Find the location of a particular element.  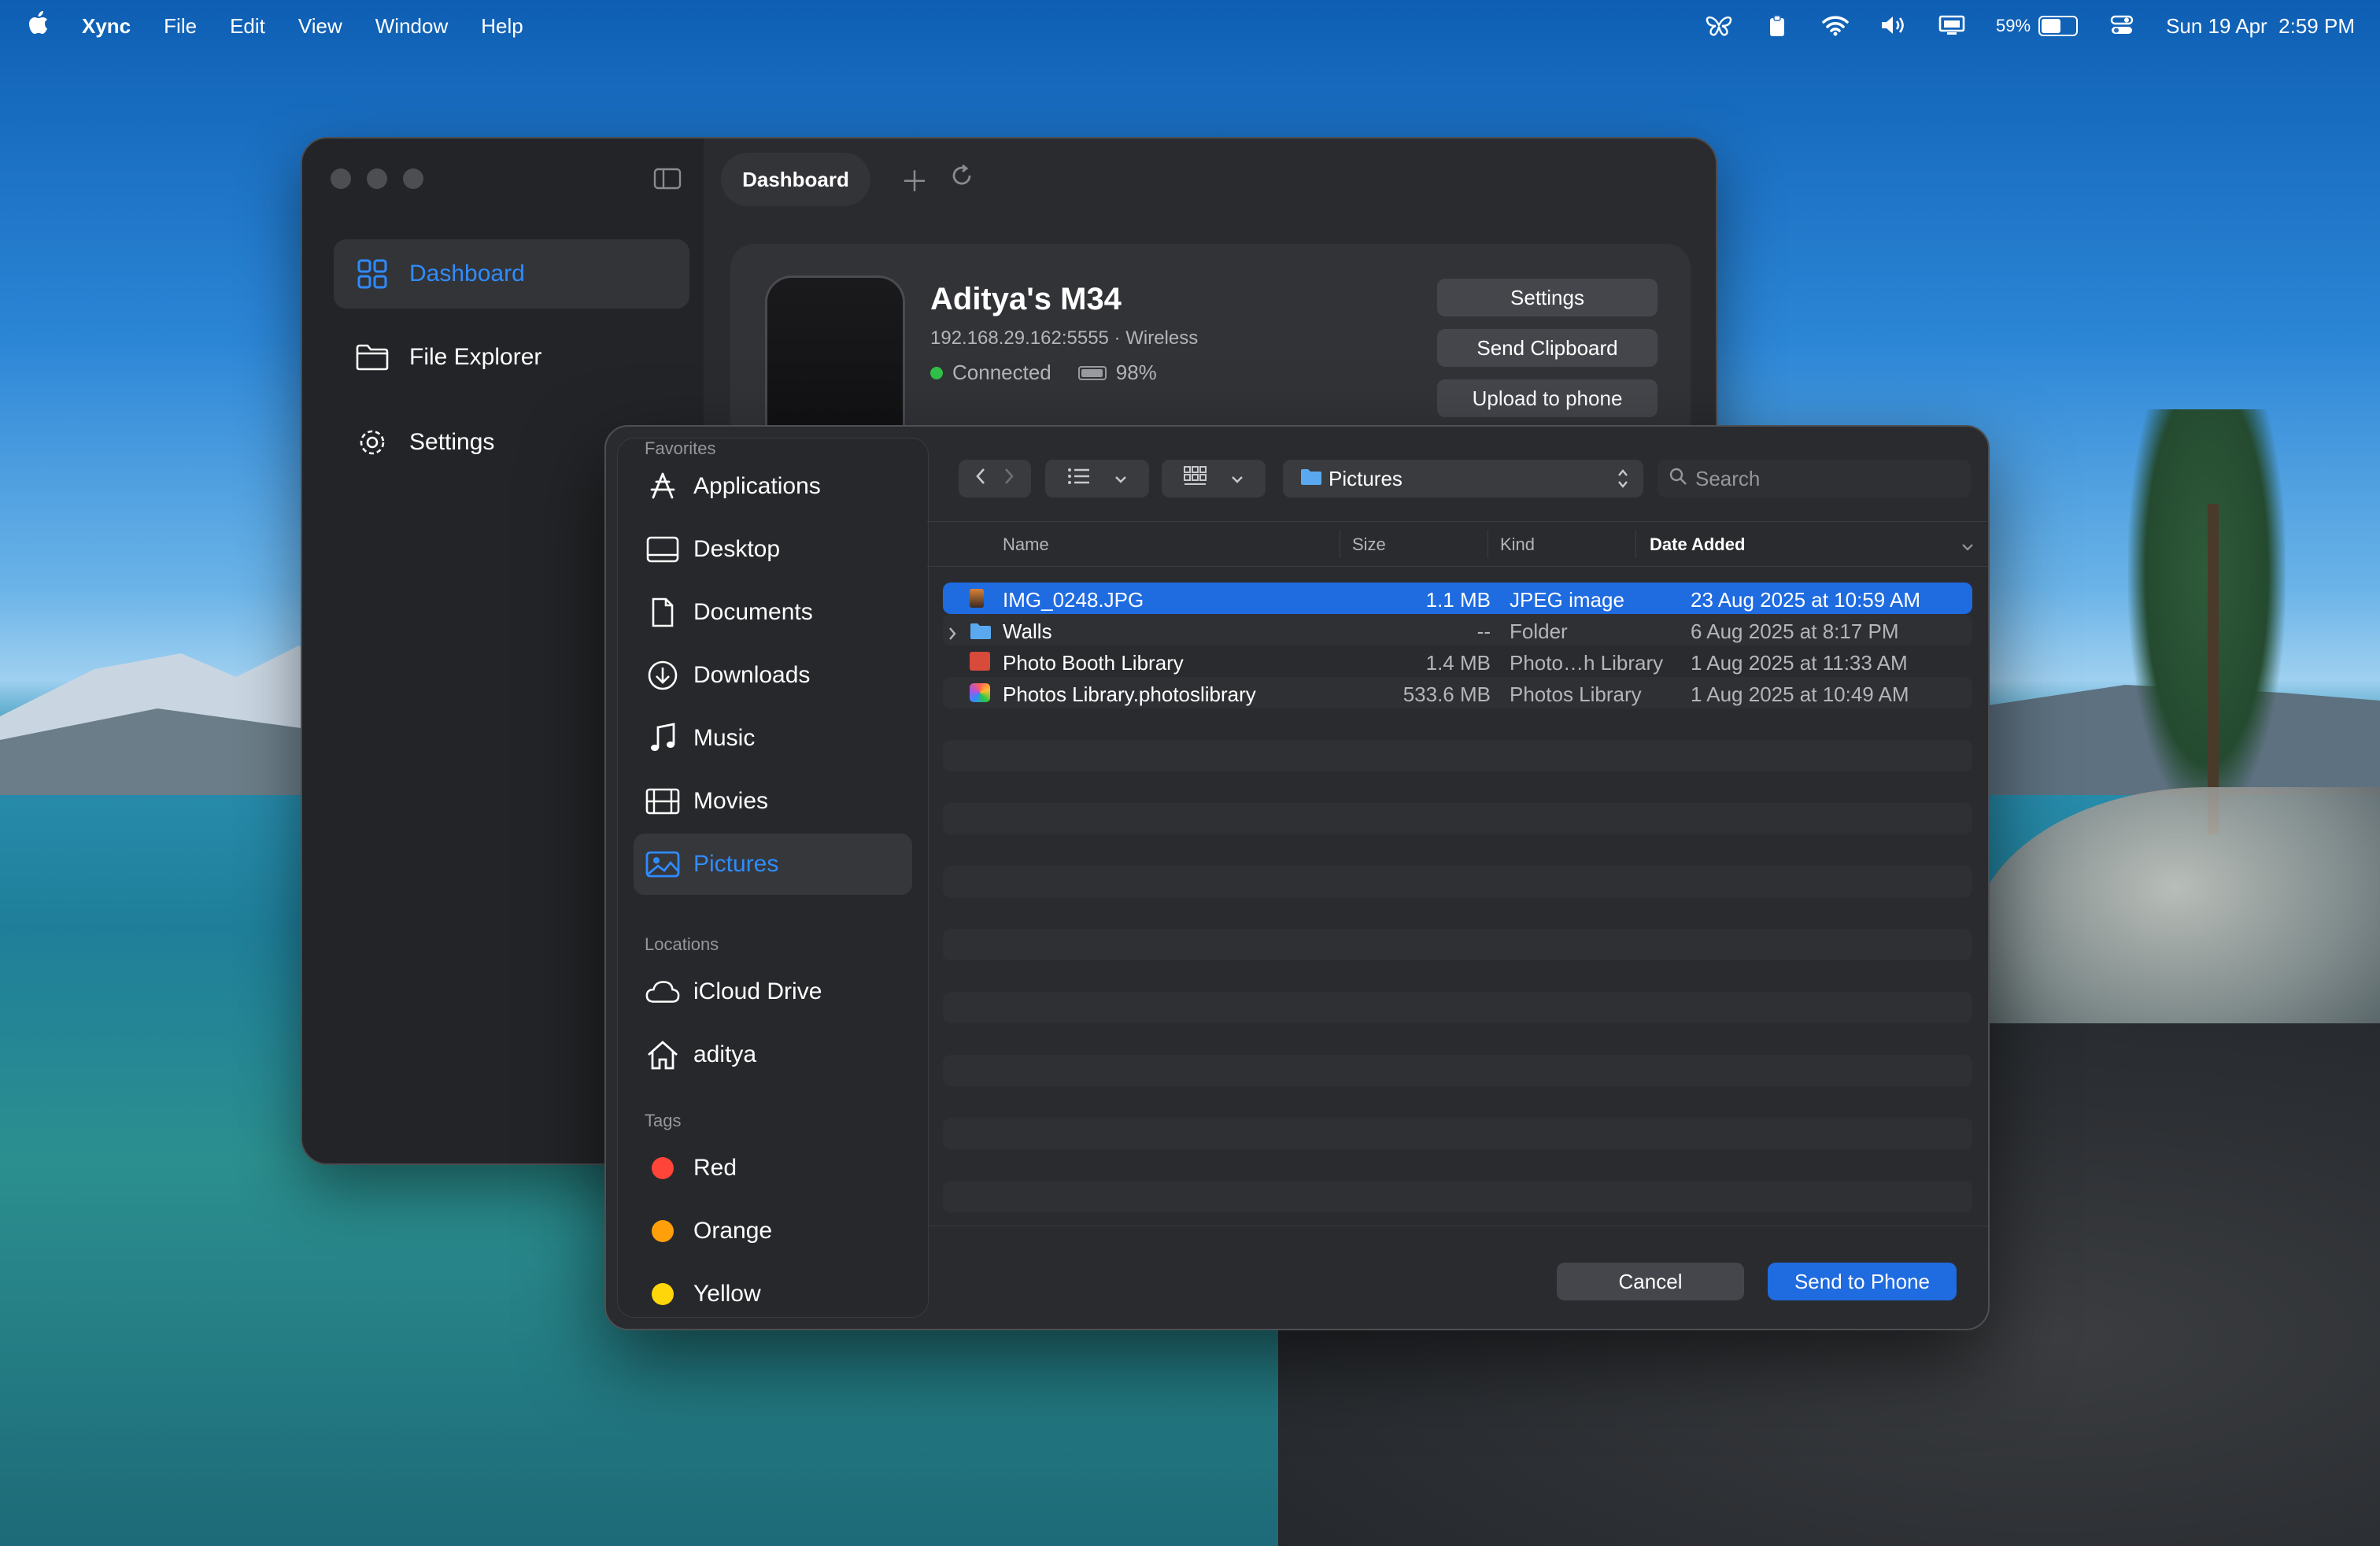

cancel-button: Cancel is located at coordinates (1650, 1281).